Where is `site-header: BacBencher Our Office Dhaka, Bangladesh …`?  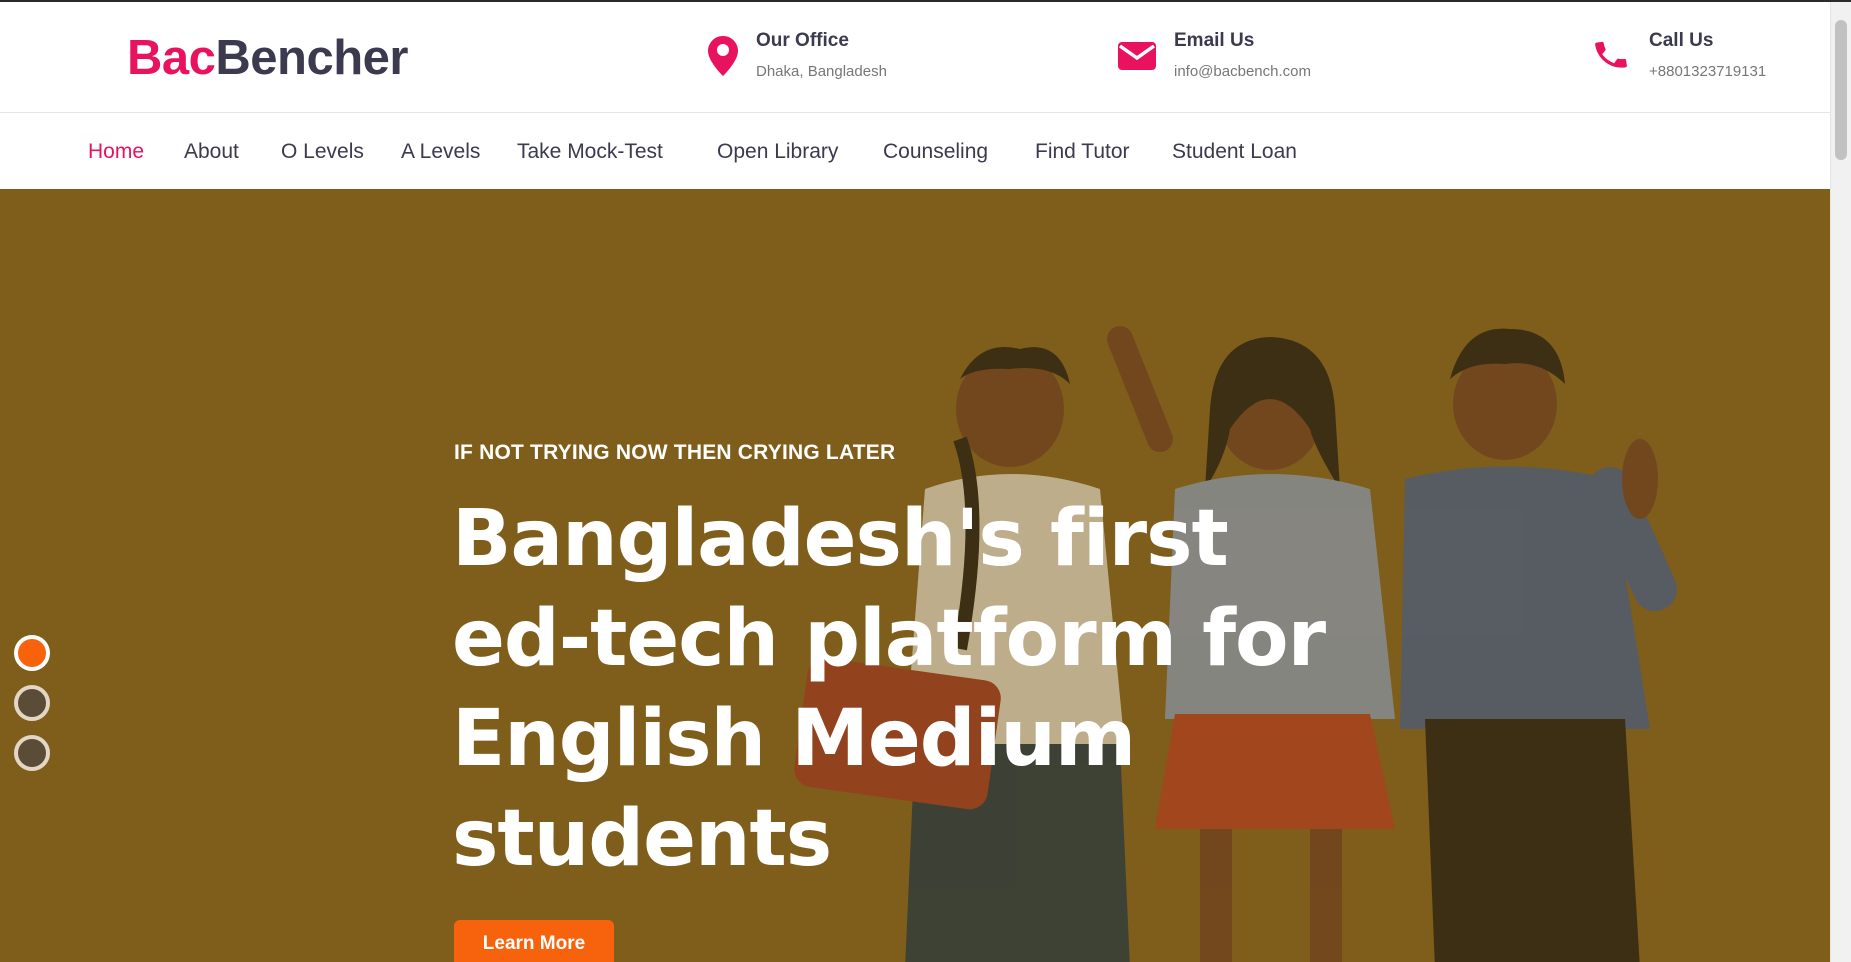
site-header: BacBencher Our Office Dhaka, Bangladesh … is located at coordinates (915, 57).